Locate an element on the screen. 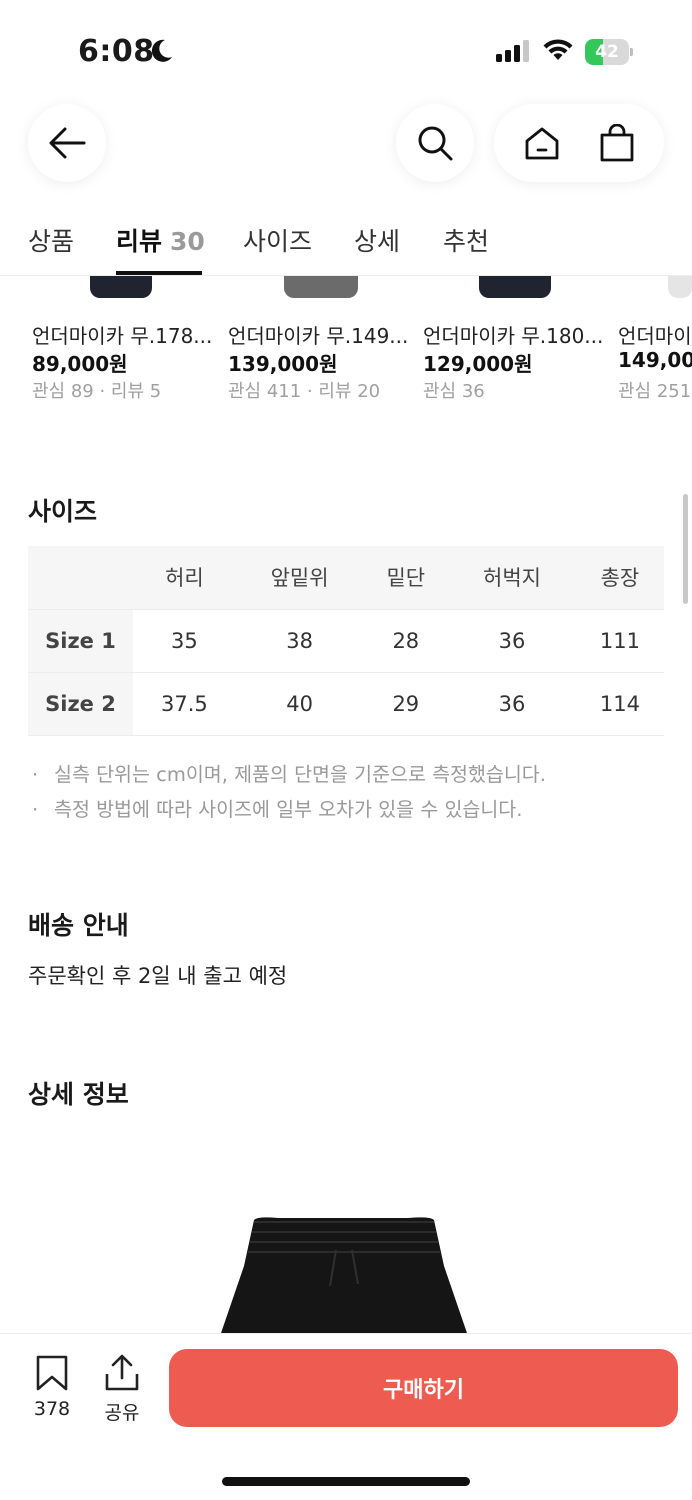 Image resolution: width=692 pixels, height=1500 pixels. bottom-action-bar: 378 공유 구매하기 is located at coordinates (346, 1416).